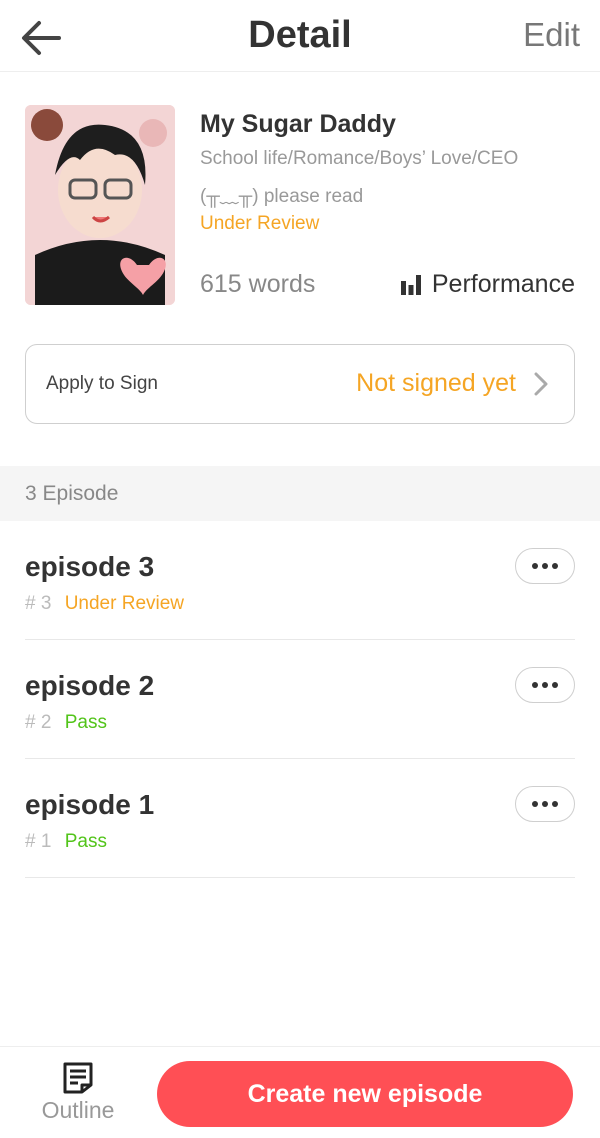 The image size is (600, 1138). I want to click on book-cover-image, so click(100, 205).